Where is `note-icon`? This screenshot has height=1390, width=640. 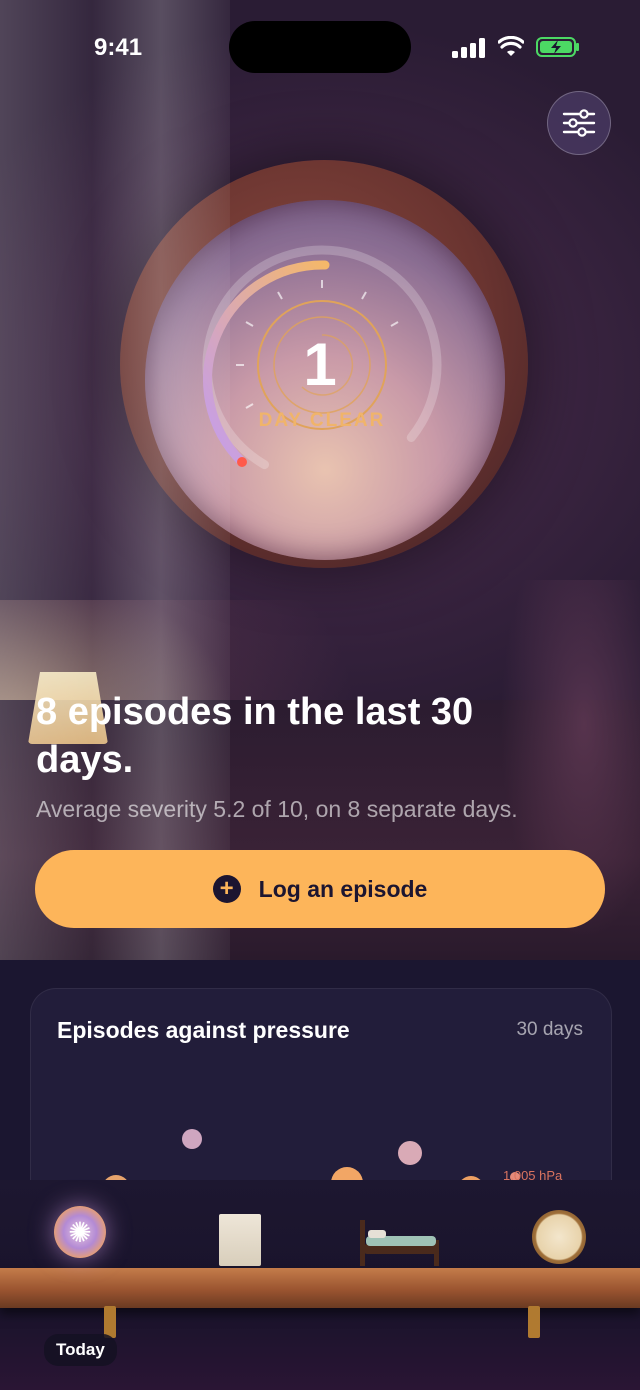 note-icon is located at coordinates (240, 1240).